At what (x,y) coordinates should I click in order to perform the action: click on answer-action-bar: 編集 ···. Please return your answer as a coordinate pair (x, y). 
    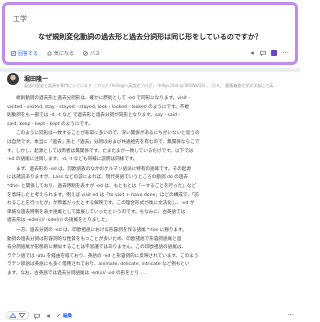
    Looking at the image, I should click on (150, 315).